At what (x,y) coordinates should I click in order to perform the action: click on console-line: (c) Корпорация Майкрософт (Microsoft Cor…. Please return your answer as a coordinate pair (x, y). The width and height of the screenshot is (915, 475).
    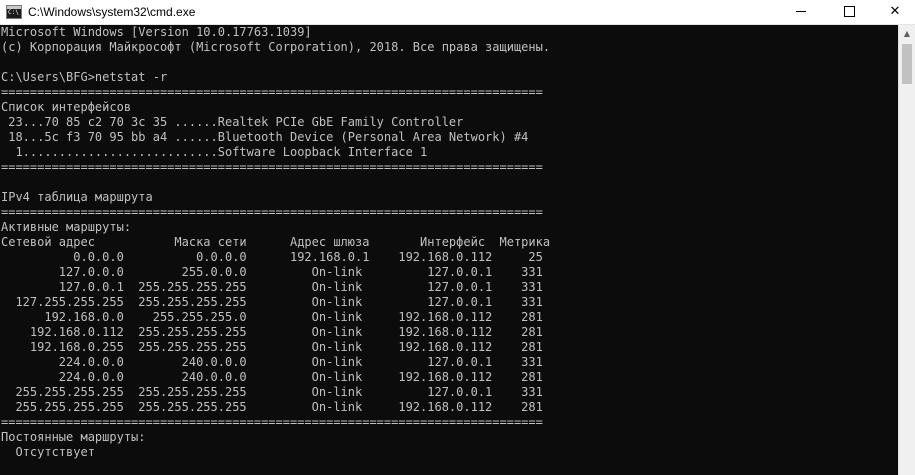
    Looking at the image, I should click on (276, 47).